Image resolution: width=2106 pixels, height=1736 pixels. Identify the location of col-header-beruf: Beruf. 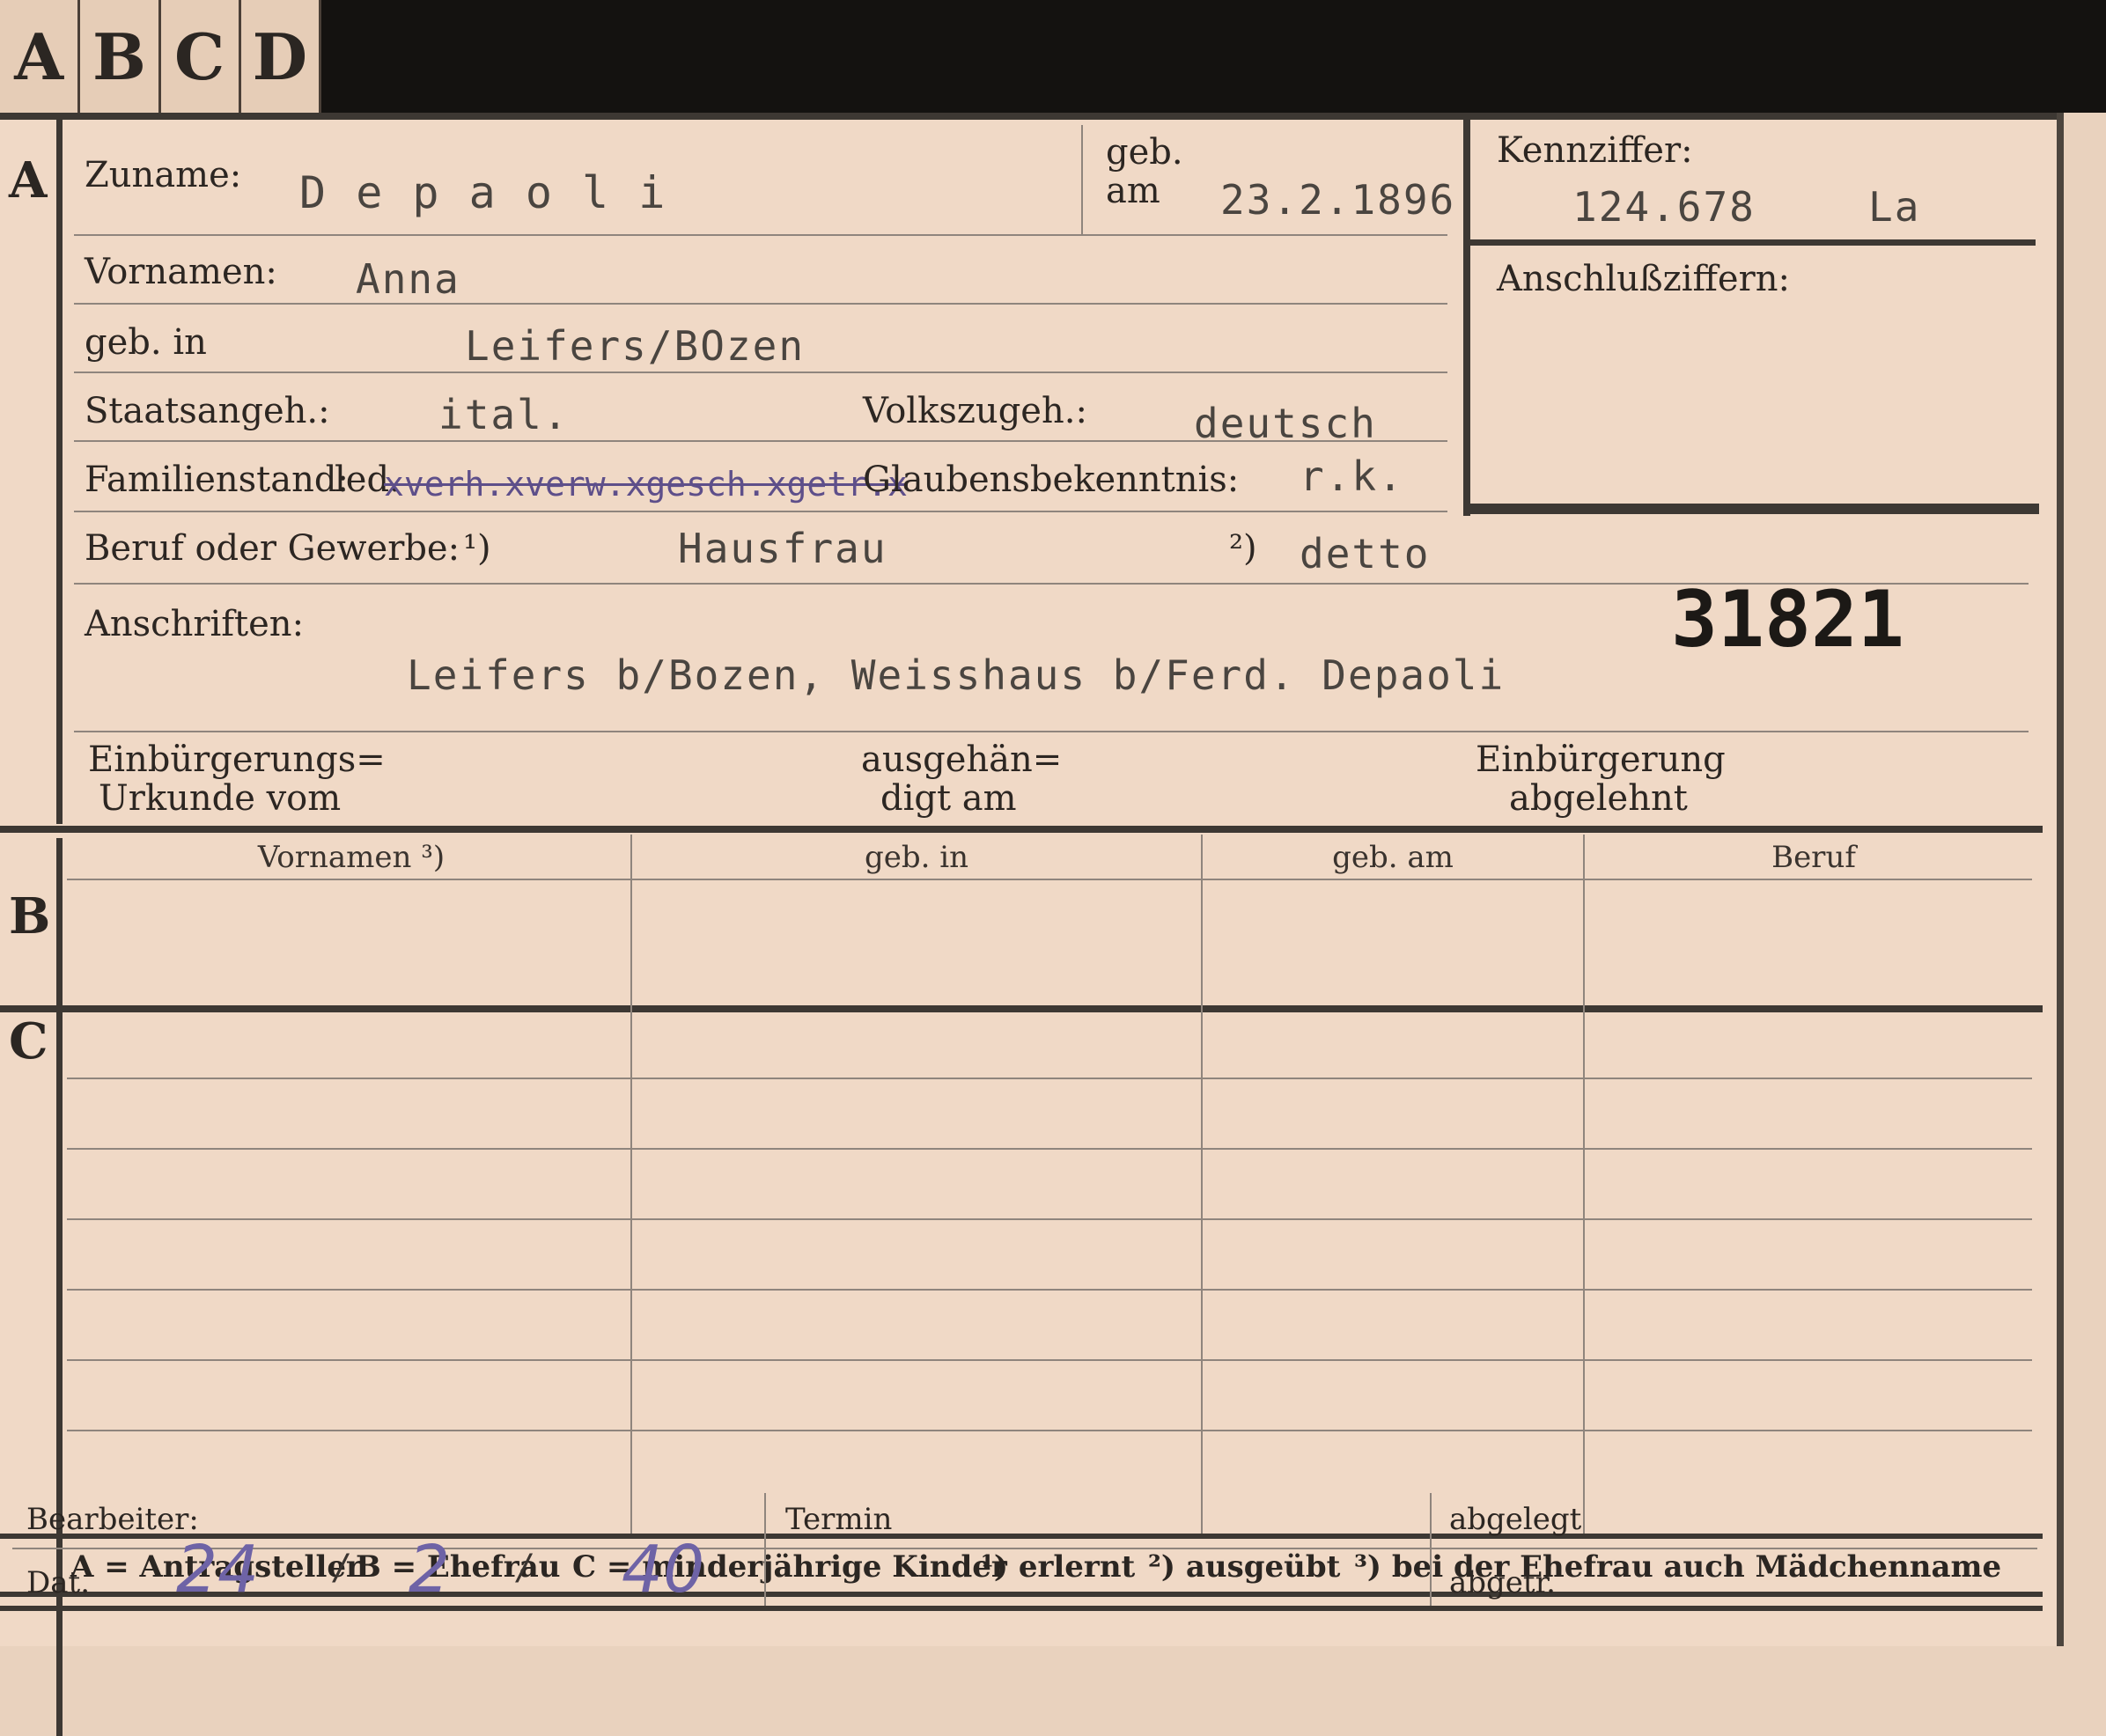
(1813, 857).